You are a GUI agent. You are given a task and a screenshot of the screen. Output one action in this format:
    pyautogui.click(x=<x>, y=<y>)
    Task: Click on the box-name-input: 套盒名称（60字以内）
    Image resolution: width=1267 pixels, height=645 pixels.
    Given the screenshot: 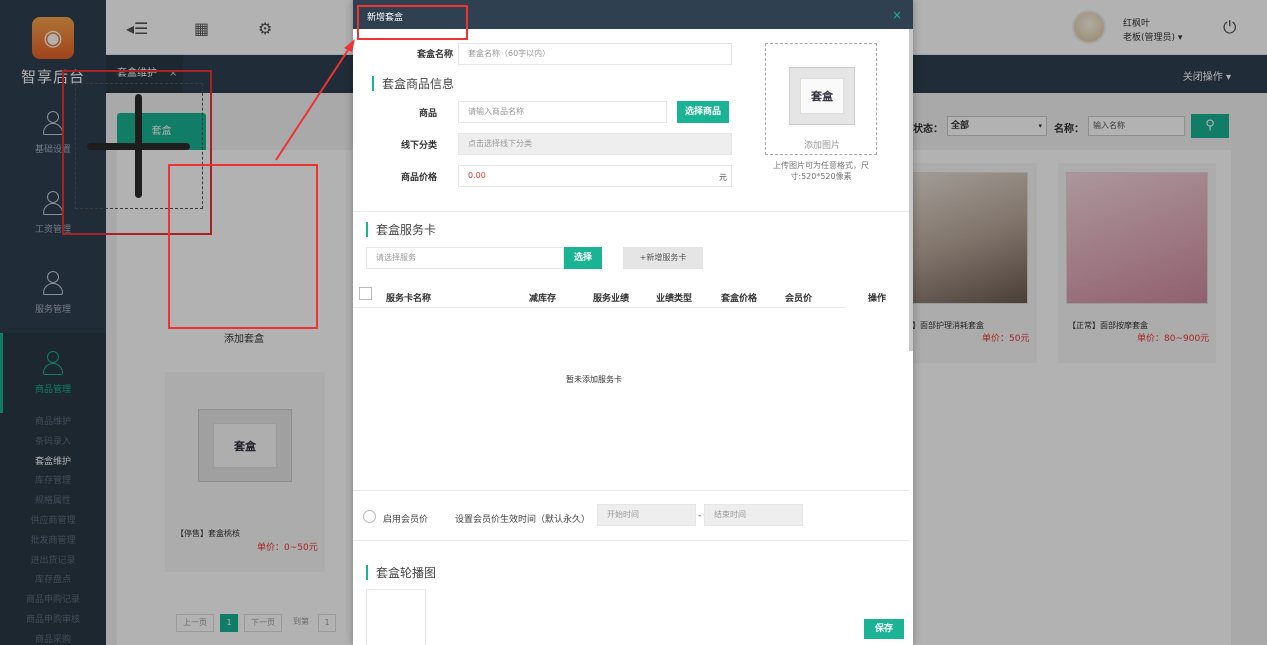 What is the action you would take?
    pyautogui.click(x=595, y=54)
    